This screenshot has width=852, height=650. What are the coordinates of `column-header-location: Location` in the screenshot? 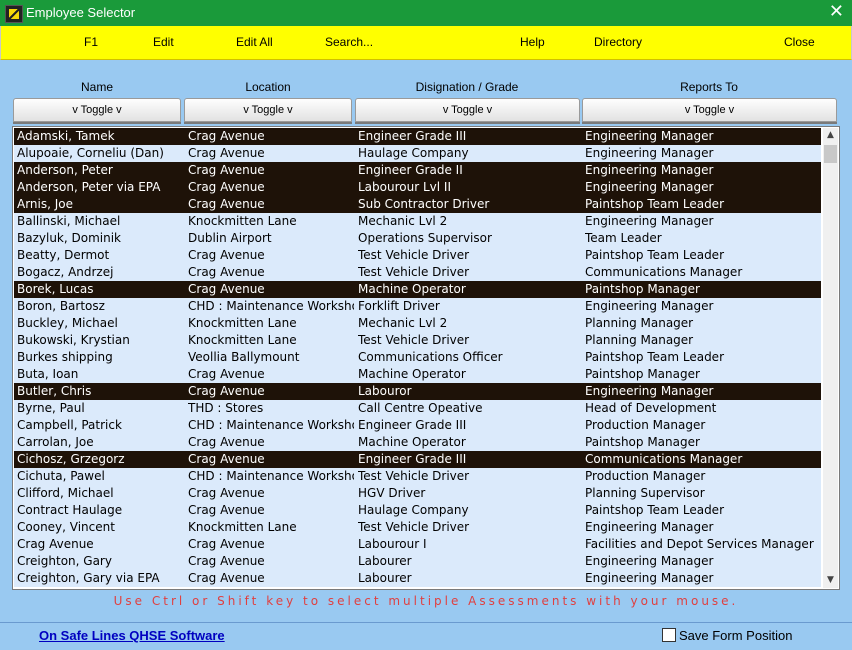 It's located at (268, 87).